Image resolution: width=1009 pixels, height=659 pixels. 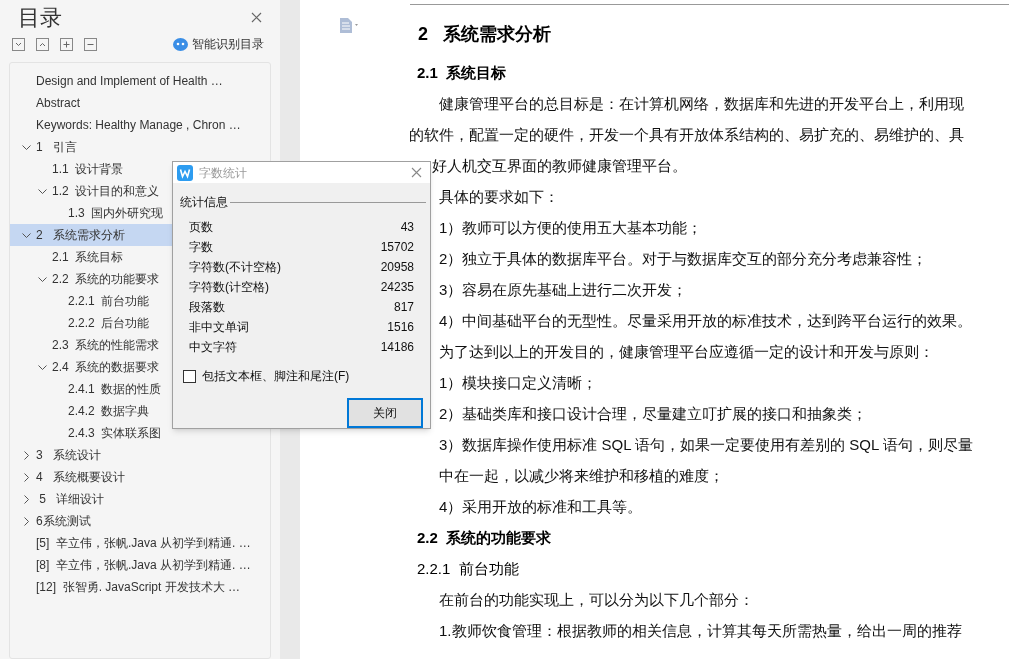 What do you see at coordinates (403, 307) in the screenshot?
I see `stat-value: 817` at bounding box center [403, 307].